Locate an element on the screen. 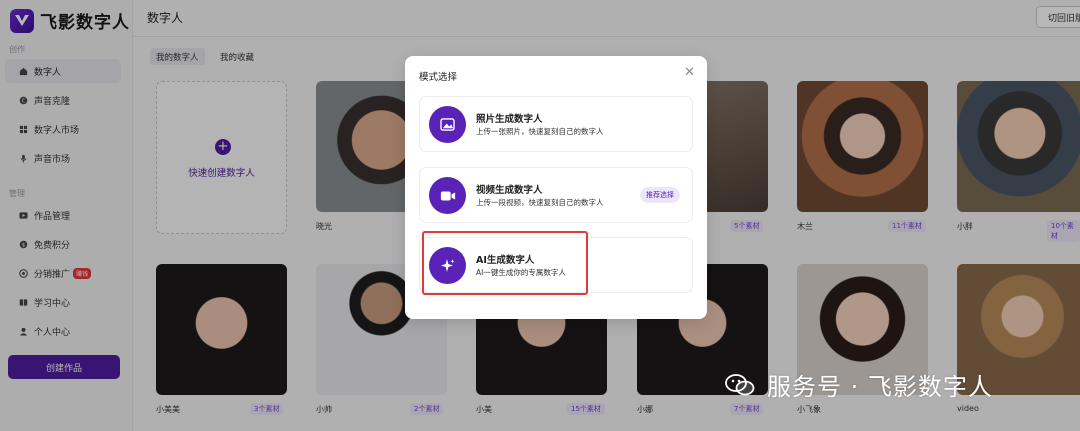 The height and width of the screenshot is (431, 1080). modal-title: 模式选择 is located at coordinates (438, 77).